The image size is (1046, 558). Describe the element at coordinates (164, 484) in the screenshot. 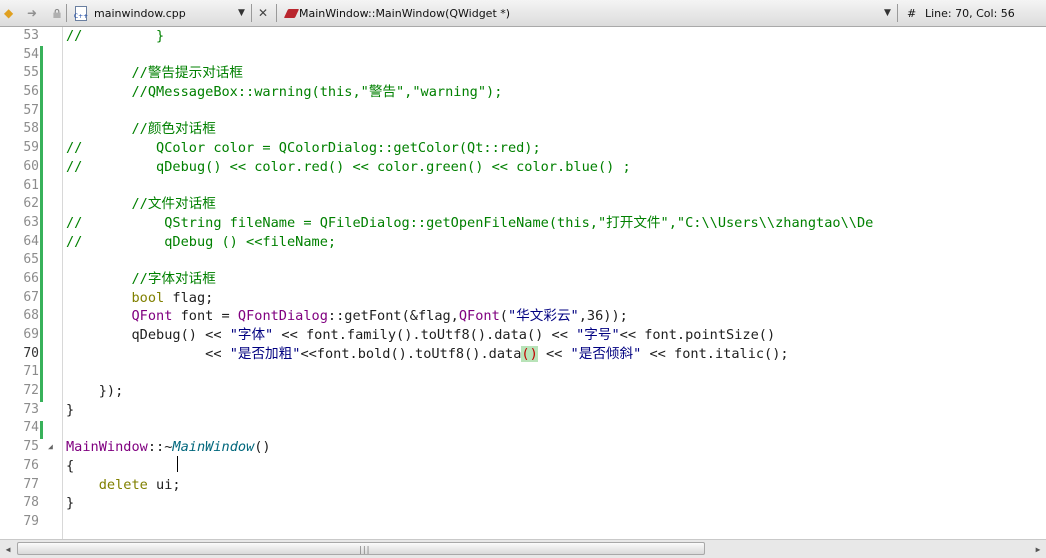

I see `code-token: ui;` at that location.